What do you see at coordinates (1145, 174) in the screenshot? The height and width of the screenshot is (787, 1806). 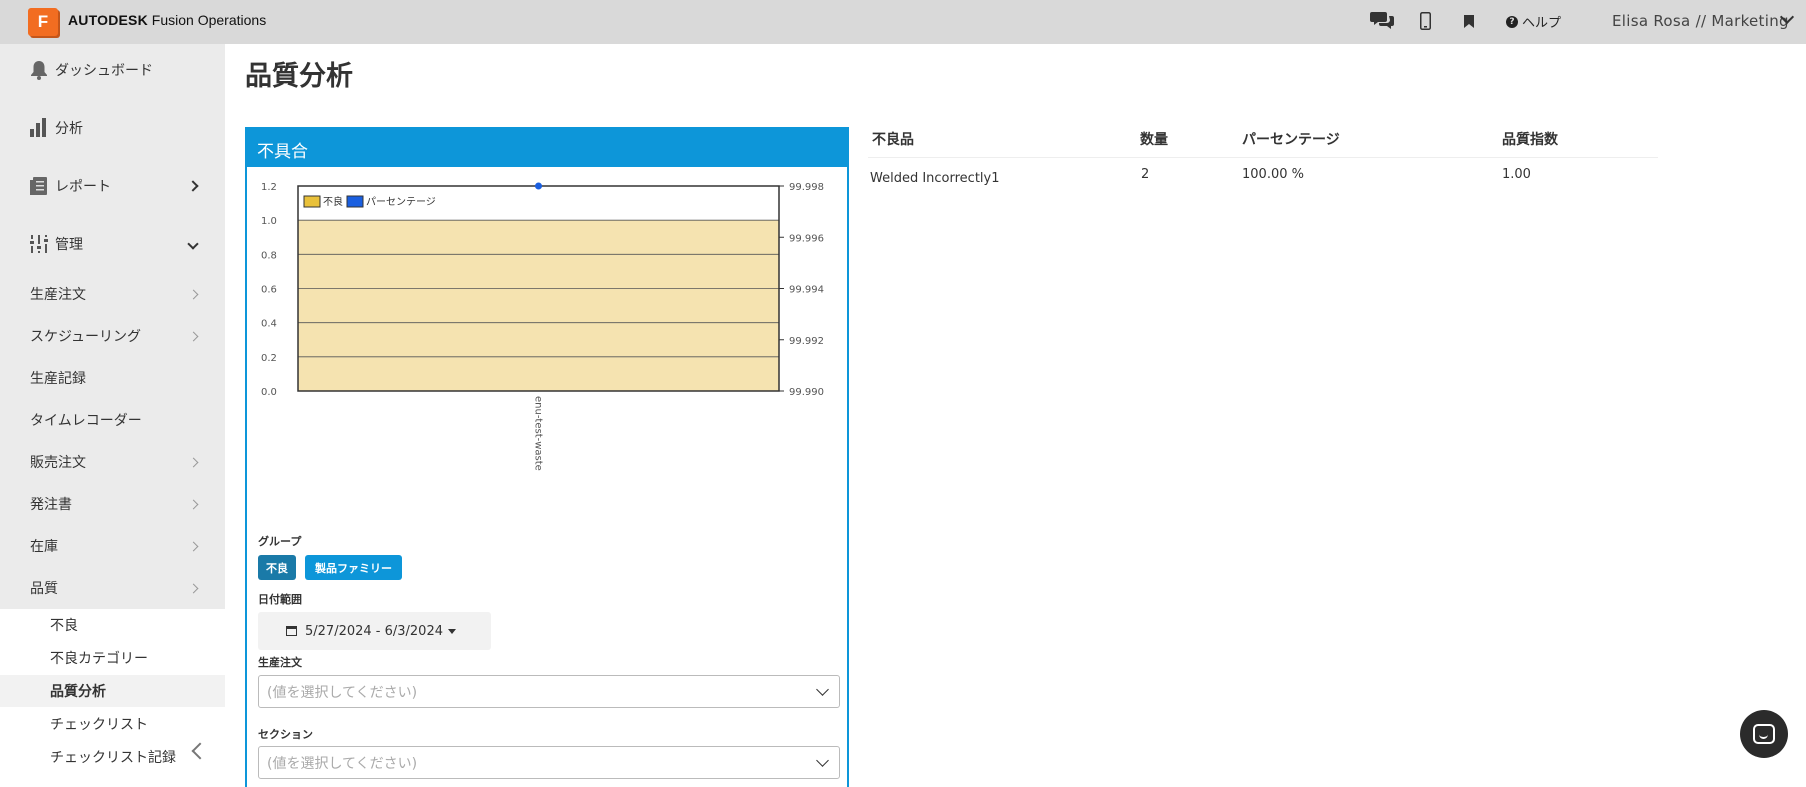 I see `table-cell: 2` at bounding box center [1145, 174].